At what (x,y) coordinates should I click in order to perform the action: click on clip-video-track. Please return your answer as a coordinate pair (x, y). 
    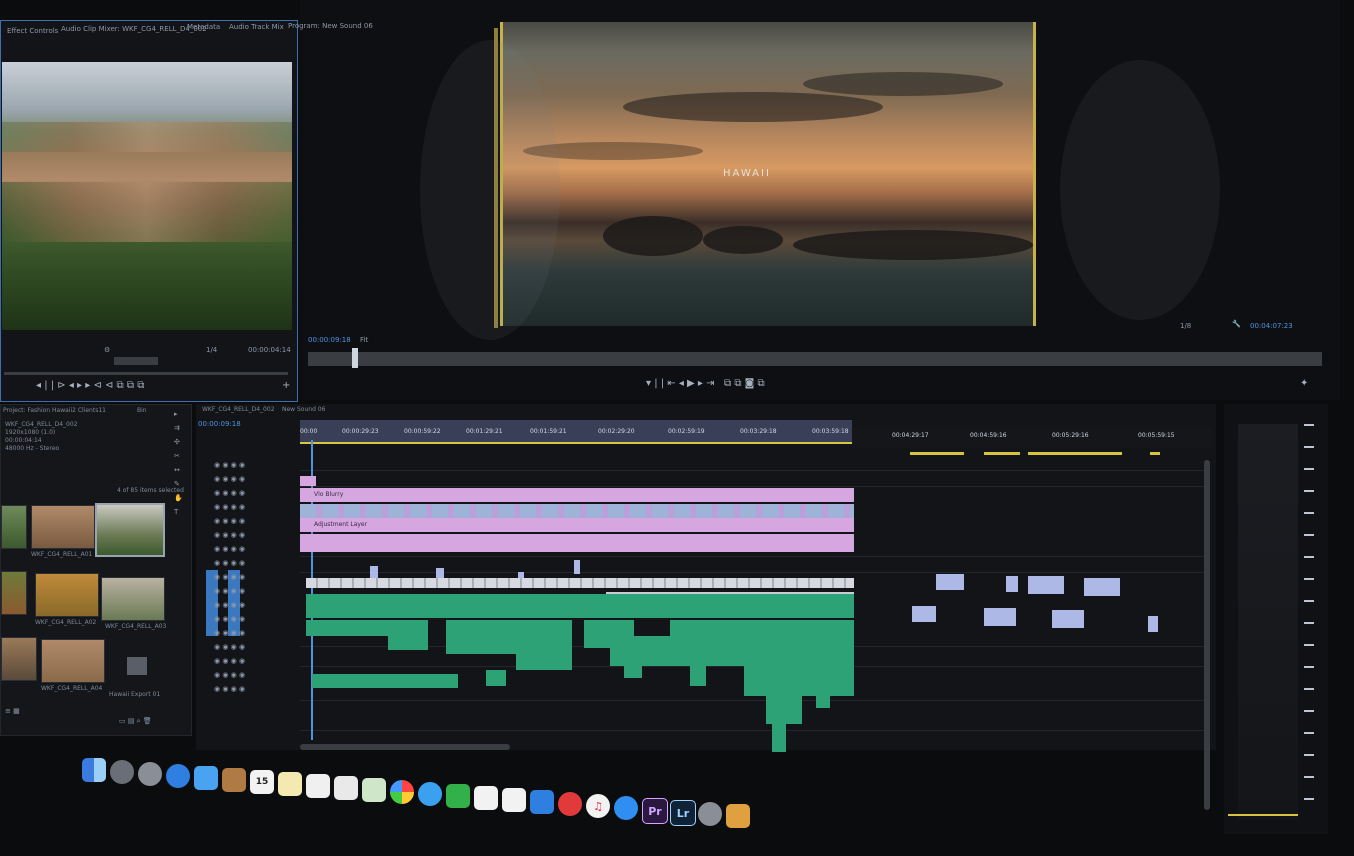
    Looking at the image, I should click on (580, 583).